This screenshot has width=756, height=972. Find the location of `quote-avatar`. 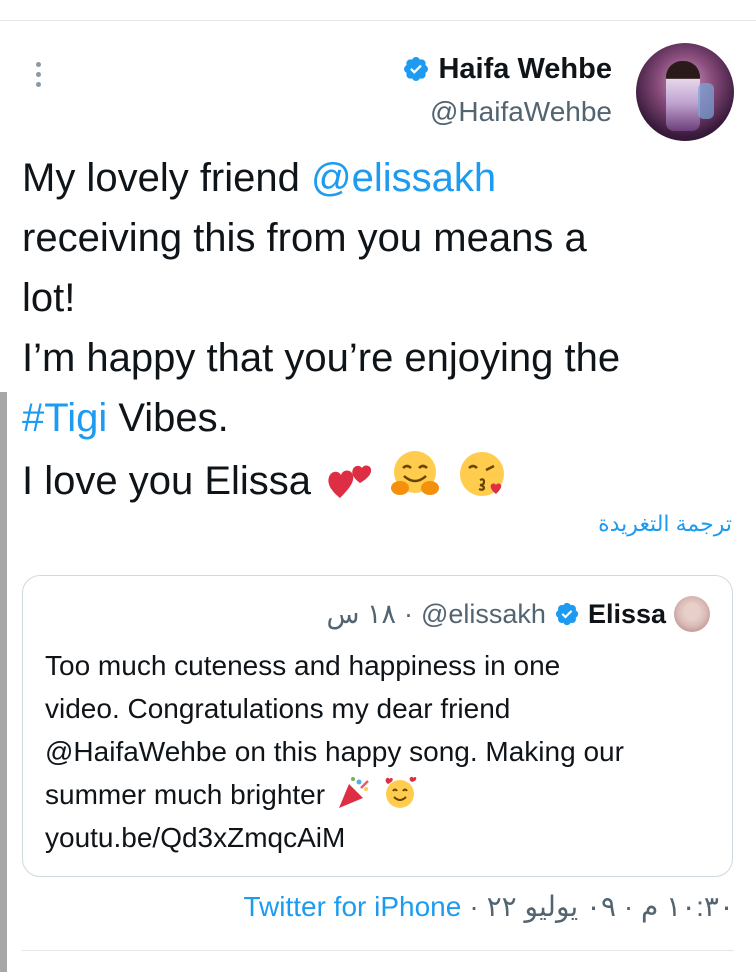

quote-avatar is located at coordinates (692, 614).